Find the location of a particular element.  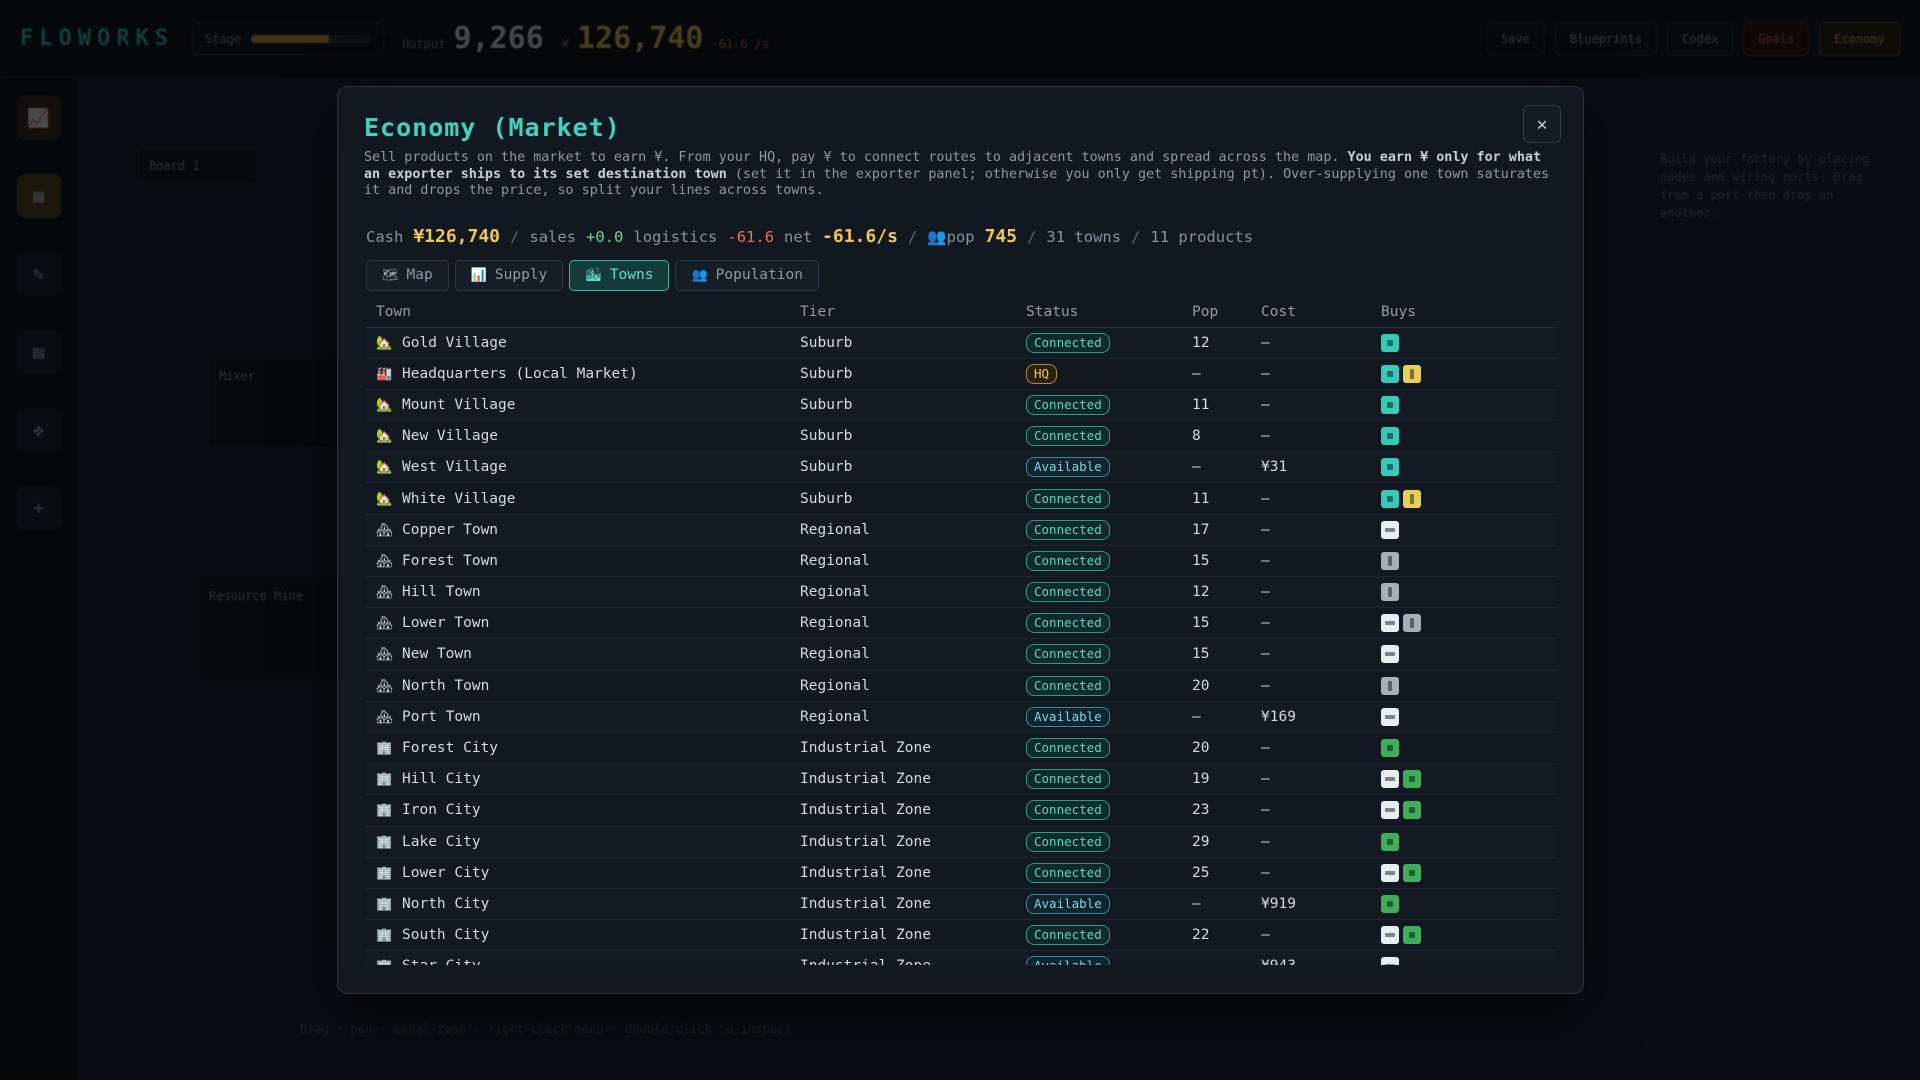

pop-label: pop is located at coordinates (960, 236).